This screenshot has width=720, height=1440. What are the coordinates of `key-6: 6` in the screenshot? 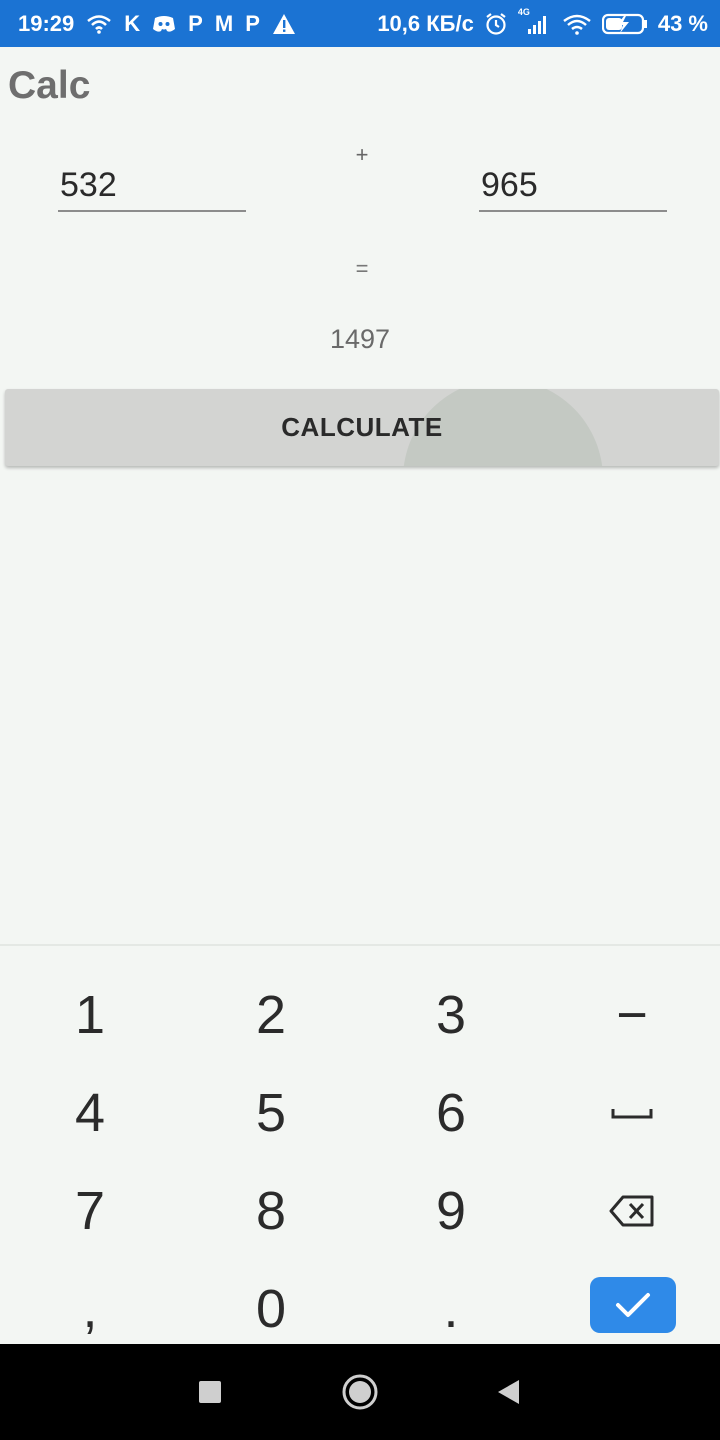 It's located at (451, 1113).